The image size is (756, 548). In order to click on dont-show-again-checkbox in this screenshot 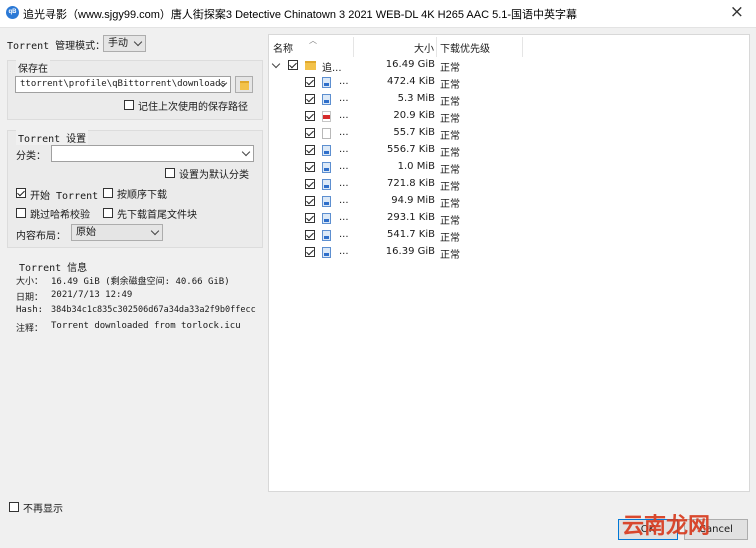, I will do `click(14, 507)`.